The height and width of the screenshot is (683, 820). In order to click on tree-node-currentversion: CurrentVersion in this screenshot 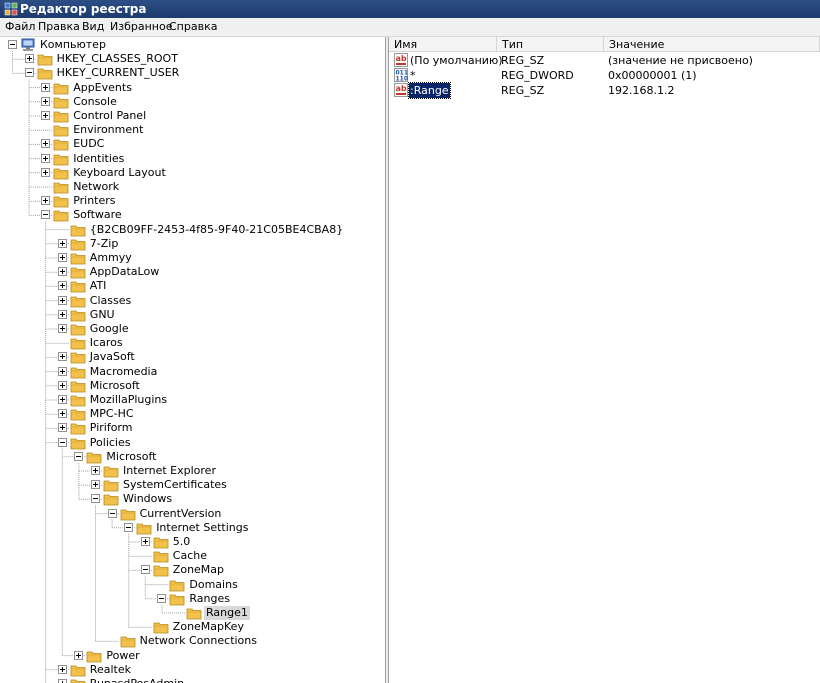, I will do `click(192, 514)`.